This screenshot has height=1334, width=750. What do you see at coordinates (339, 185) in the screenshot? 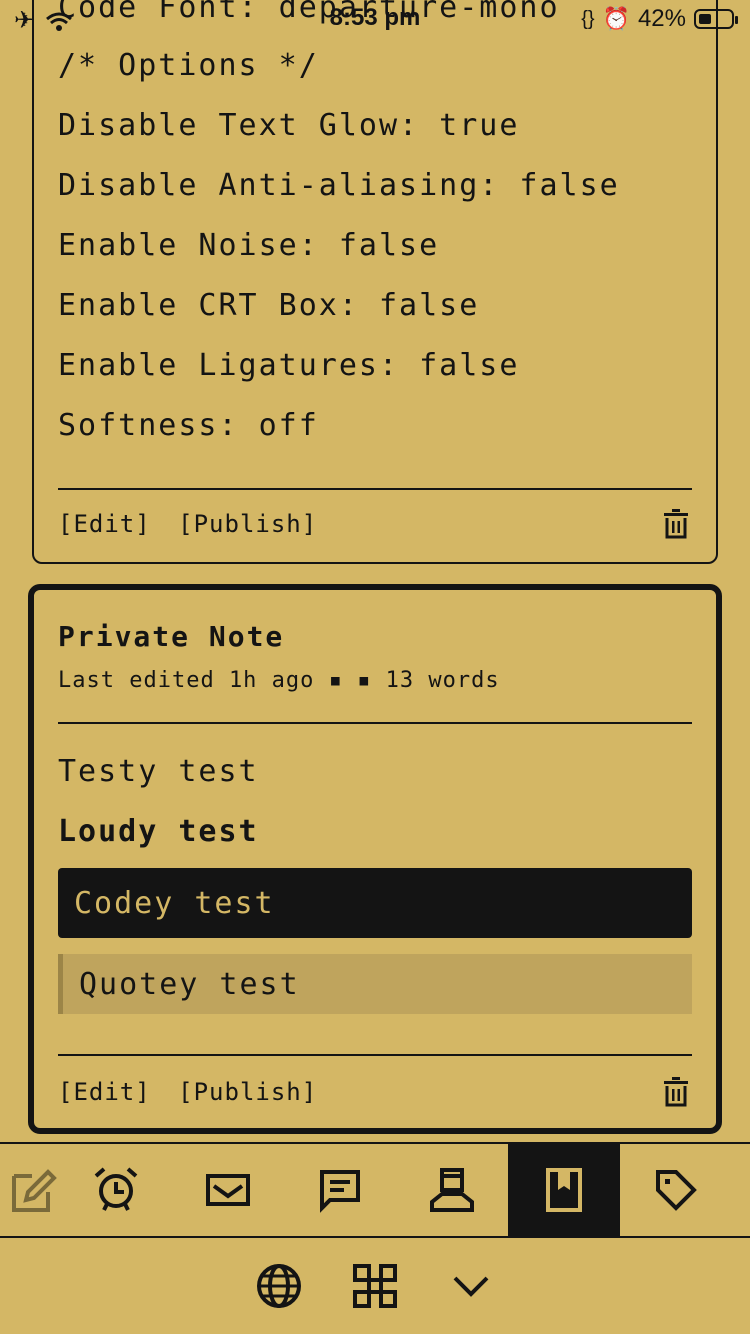
I see `note-line: Disable Anti-aliasing: false` at bounding box center [339, 185].